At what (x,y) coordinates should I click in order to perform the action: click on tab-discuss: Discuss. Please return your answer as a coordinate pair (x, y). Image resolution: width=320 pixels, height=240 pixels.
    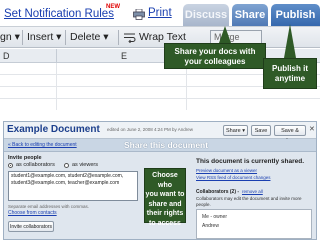
    Looking at the image, I should click on (206, 15).